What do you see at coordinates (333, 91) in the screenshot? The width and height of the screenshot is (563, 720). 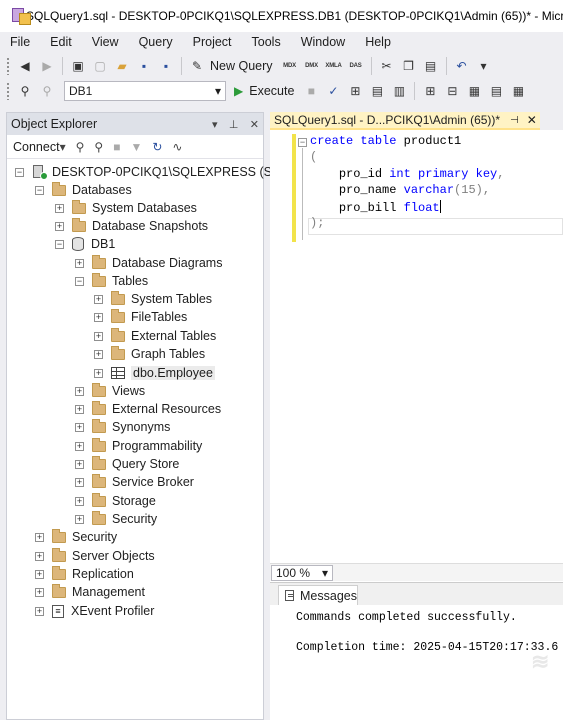 I see `parse-icon: ✓` at bounding box center [333, 91].